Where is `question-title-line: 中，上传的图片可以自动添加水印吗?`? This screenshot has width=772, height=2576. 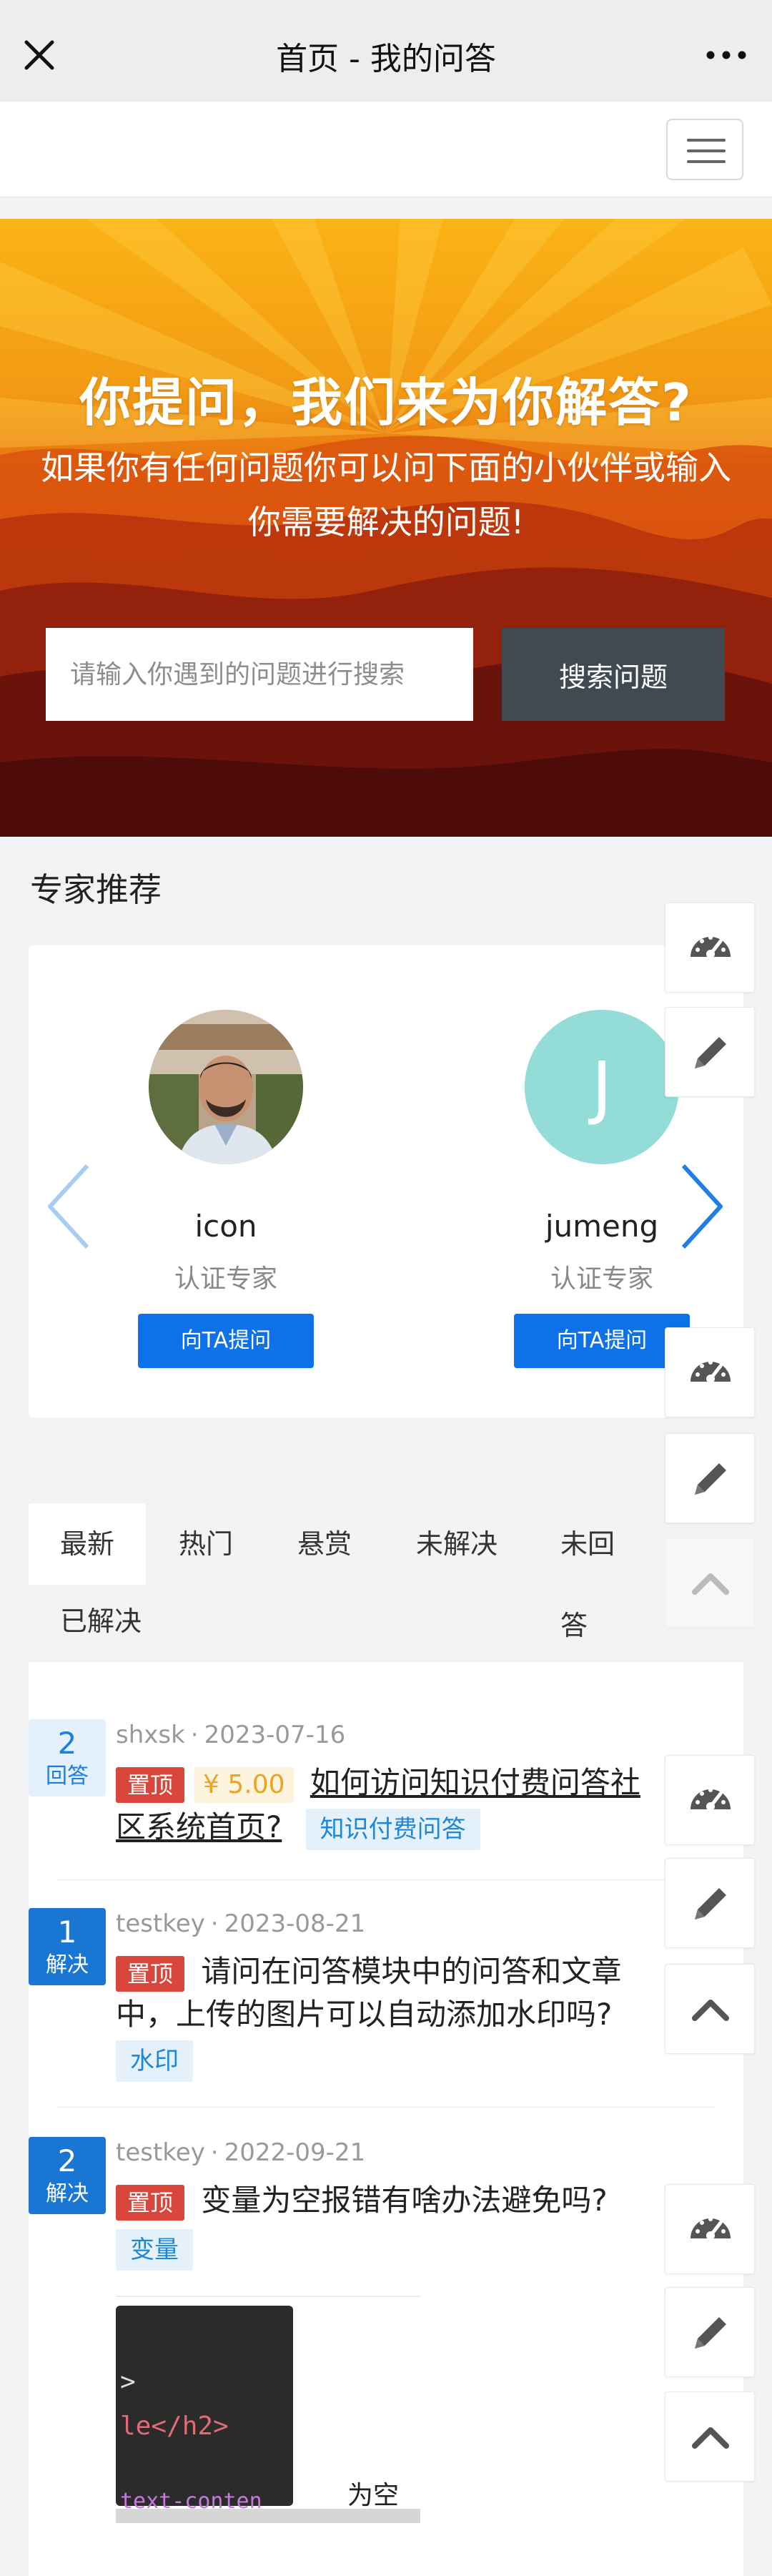 question-title-line: 中，上传的图片可以自动添加水印吗? is located at coordinates (364, 2014).